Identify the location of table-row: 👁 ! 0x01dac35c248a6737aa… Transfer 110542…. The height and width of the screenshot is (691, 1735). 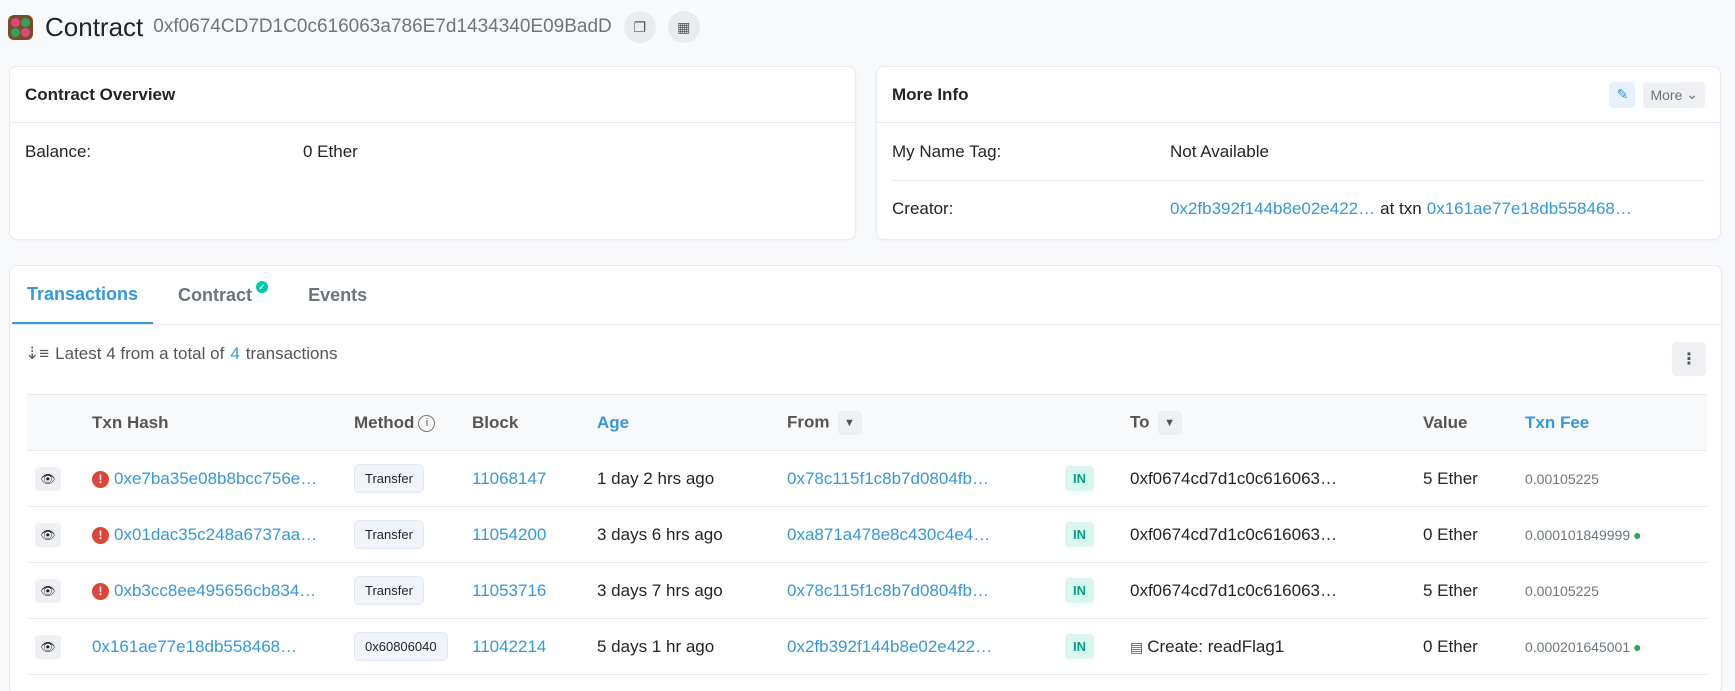
(867, 535).